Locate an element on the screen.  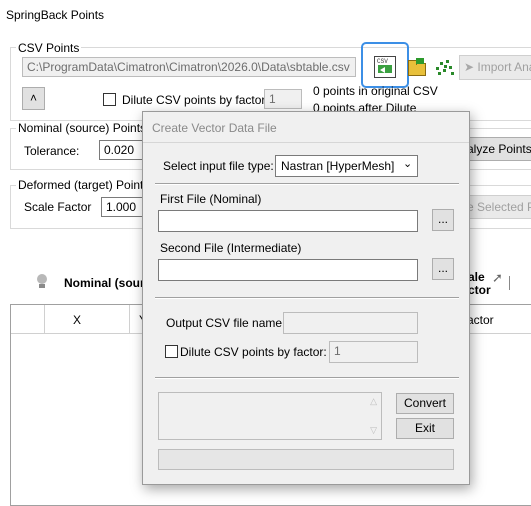
create-vector-file-button: CSV is located at coordinates (385, 65).